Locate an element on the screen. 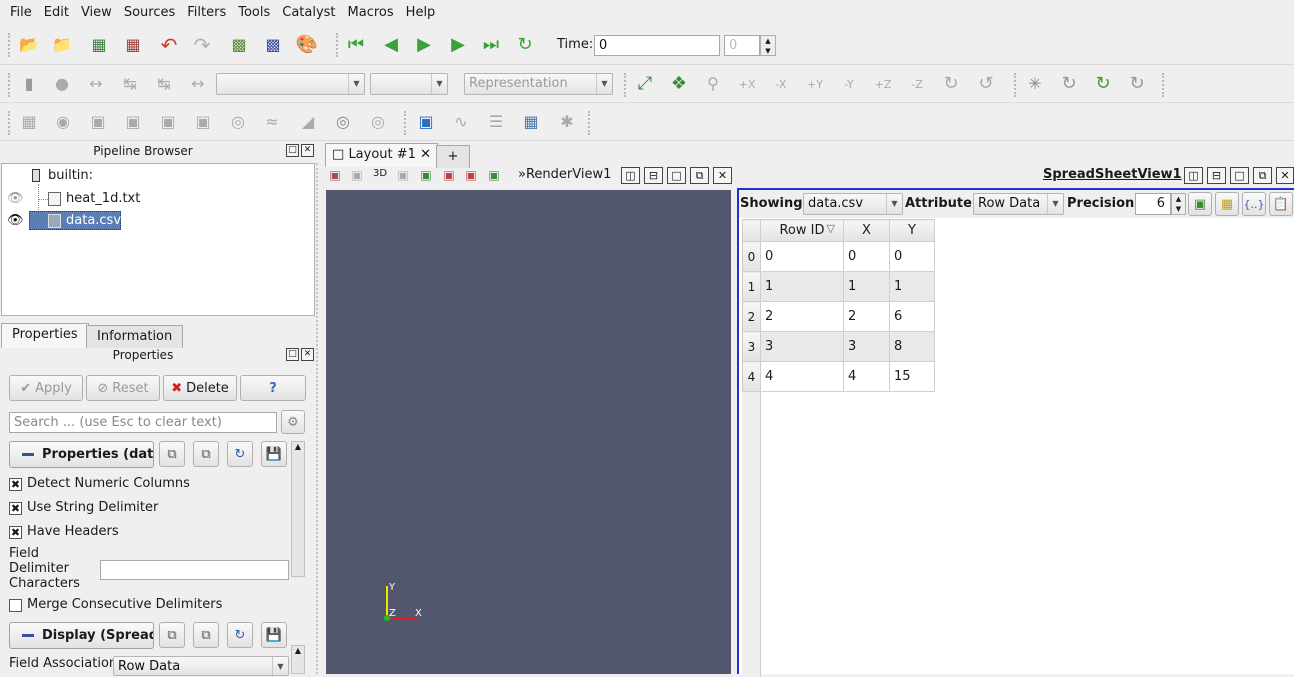  view-camera-icon: ▣ is located at coordinates (403, 175).